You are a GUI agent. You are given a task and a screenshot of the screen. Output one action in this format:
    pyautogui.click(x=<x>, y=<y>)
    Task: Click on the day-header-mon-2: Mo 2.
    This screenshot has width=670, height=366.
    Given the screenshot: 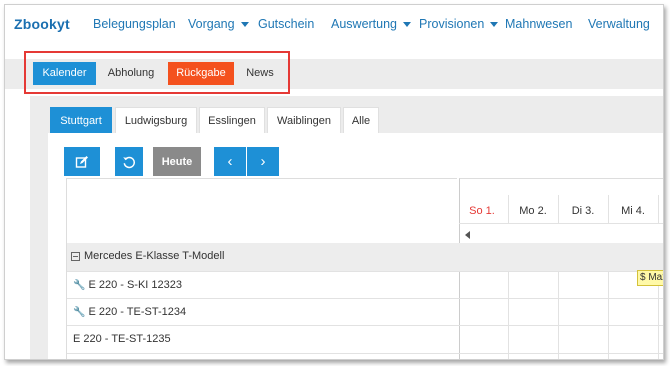 What is the action you would take?
    pyautogui.click(x=533, y=211)
    